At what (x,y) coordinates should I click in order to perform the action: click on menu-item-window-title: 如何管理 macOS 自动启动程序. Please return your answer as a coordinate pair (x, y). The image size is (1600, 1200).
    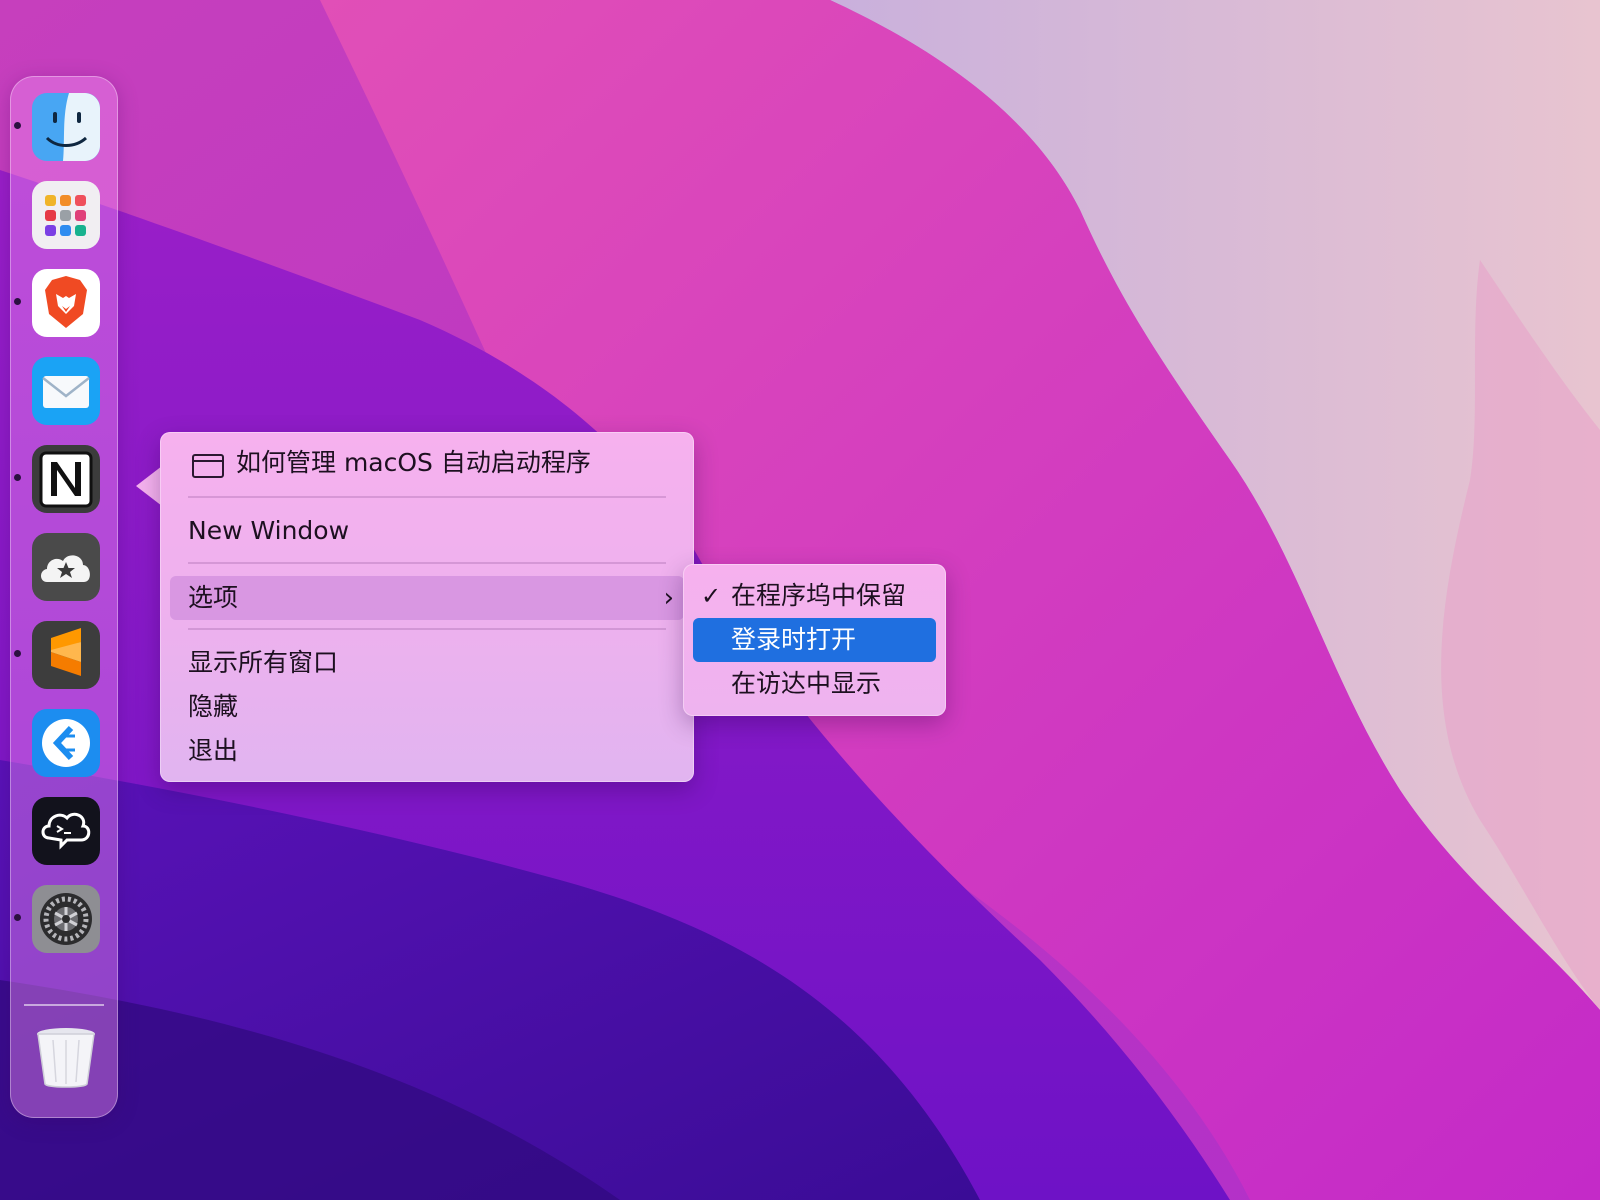
    Looking at the image, I should click on (413, 463).